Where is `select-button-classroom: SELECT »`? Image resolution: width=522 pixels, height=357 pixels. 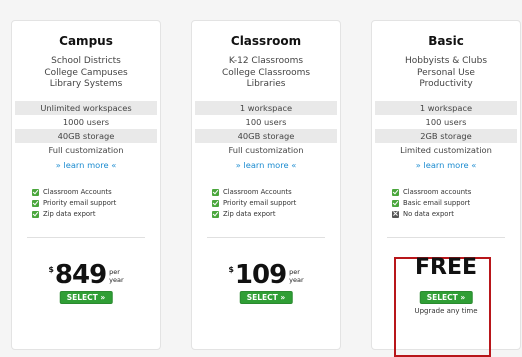
select-button-classroom: SELECT » is located at coordinates (266, 297).